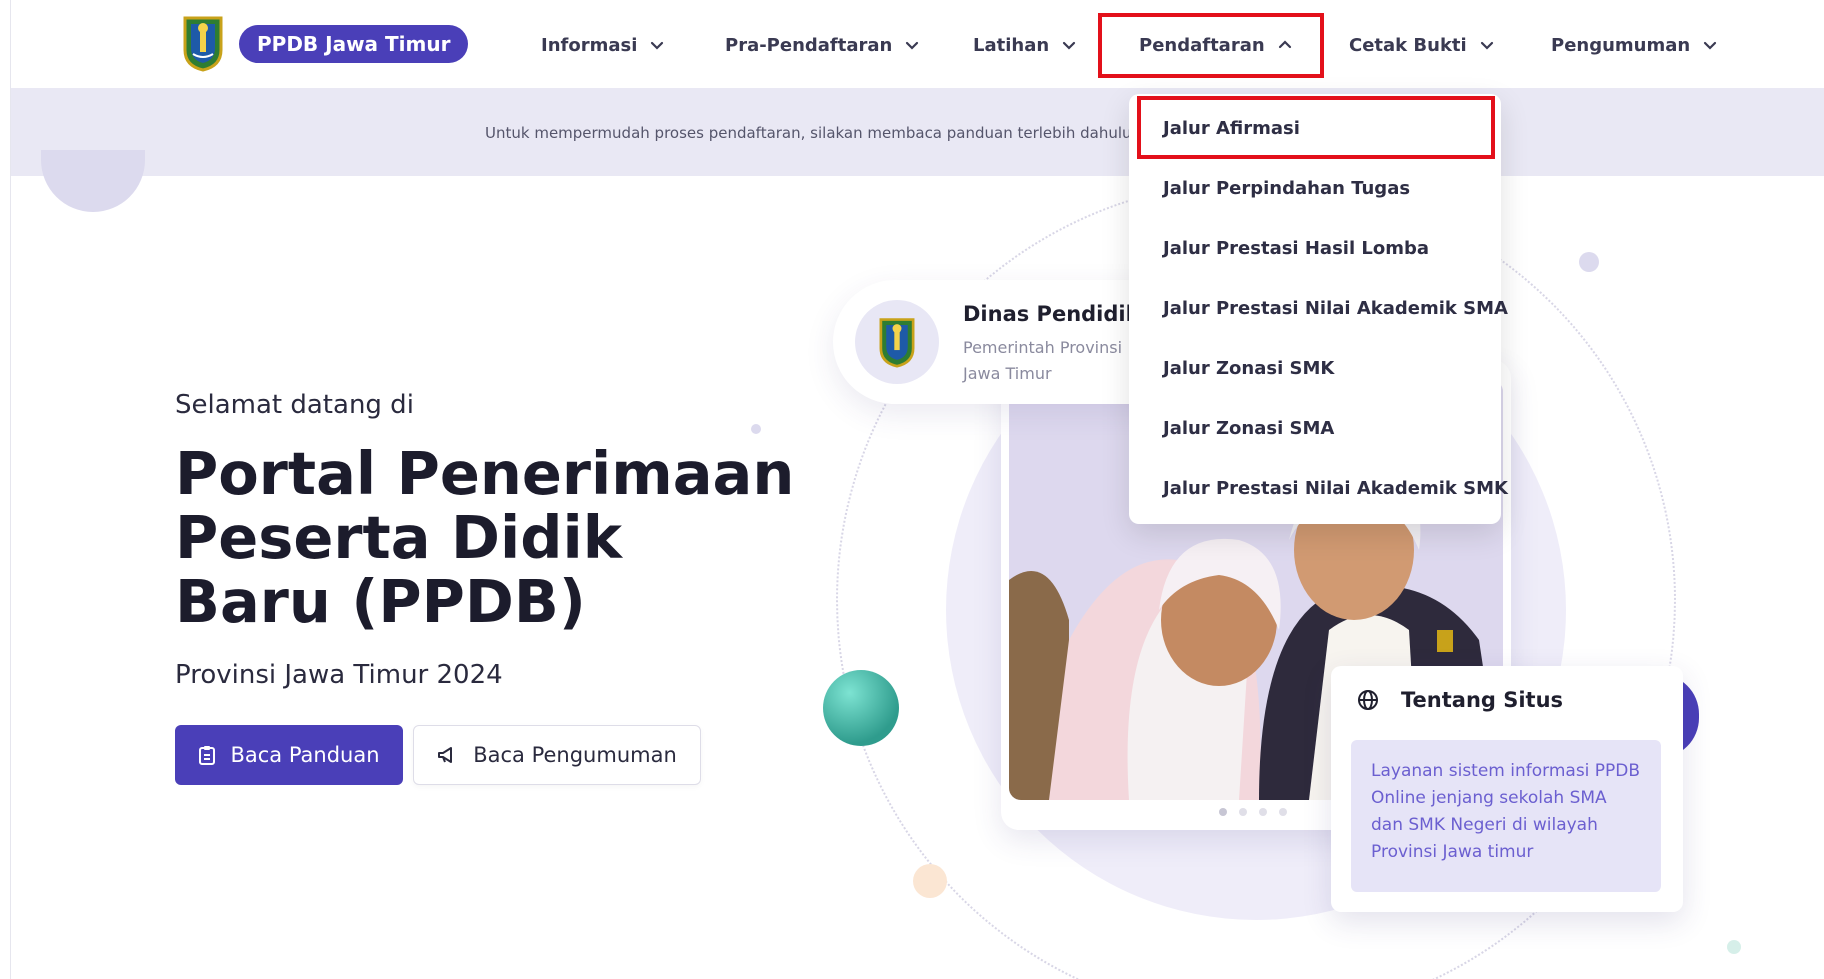 The image size is (1824, 979). What do you see at coordinates (589, 45) in the screenshot?
I see `nav-label: Informasi` at bounding box center [589, 45].